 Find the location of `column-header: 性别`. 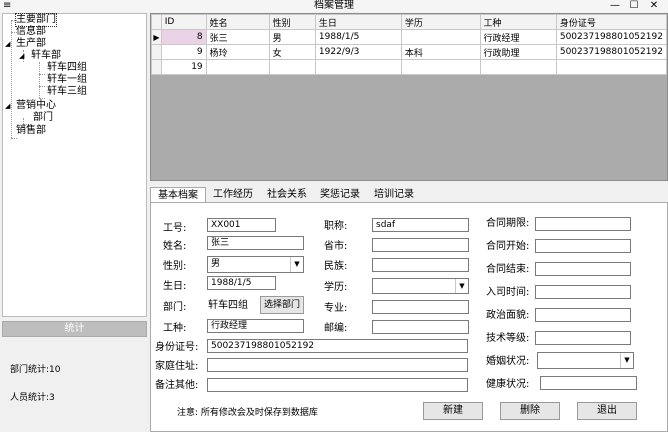

column-header: 性别 is located at coordinates (292, 22).